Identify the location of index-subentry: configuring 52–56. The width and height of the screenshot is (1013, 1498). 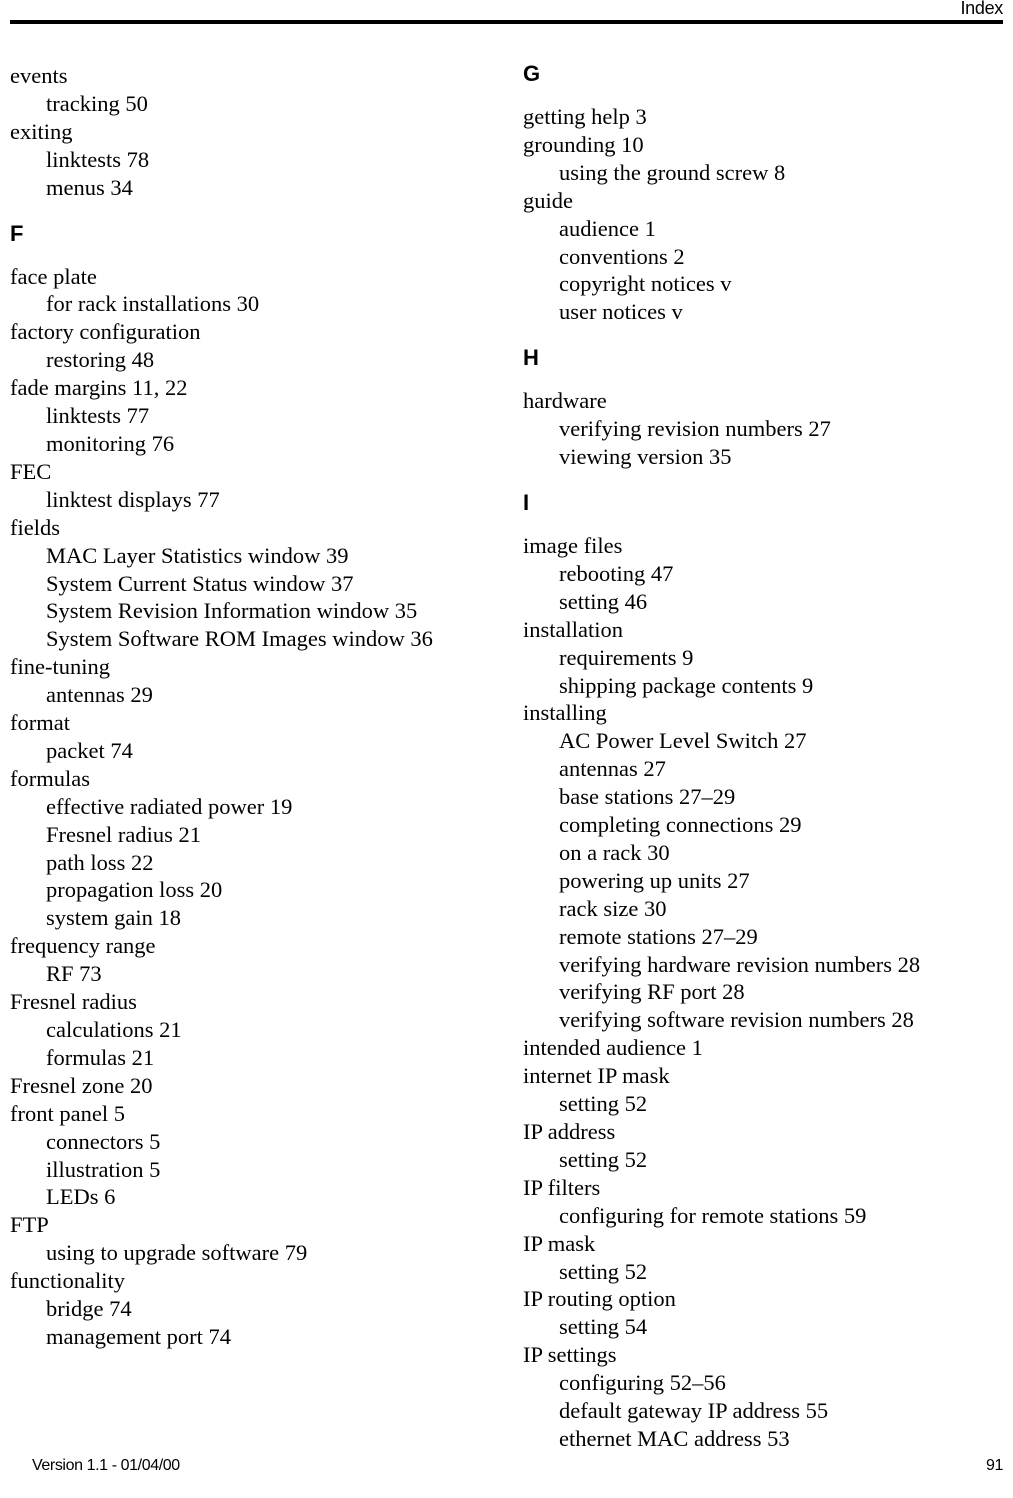
(642, 1383).